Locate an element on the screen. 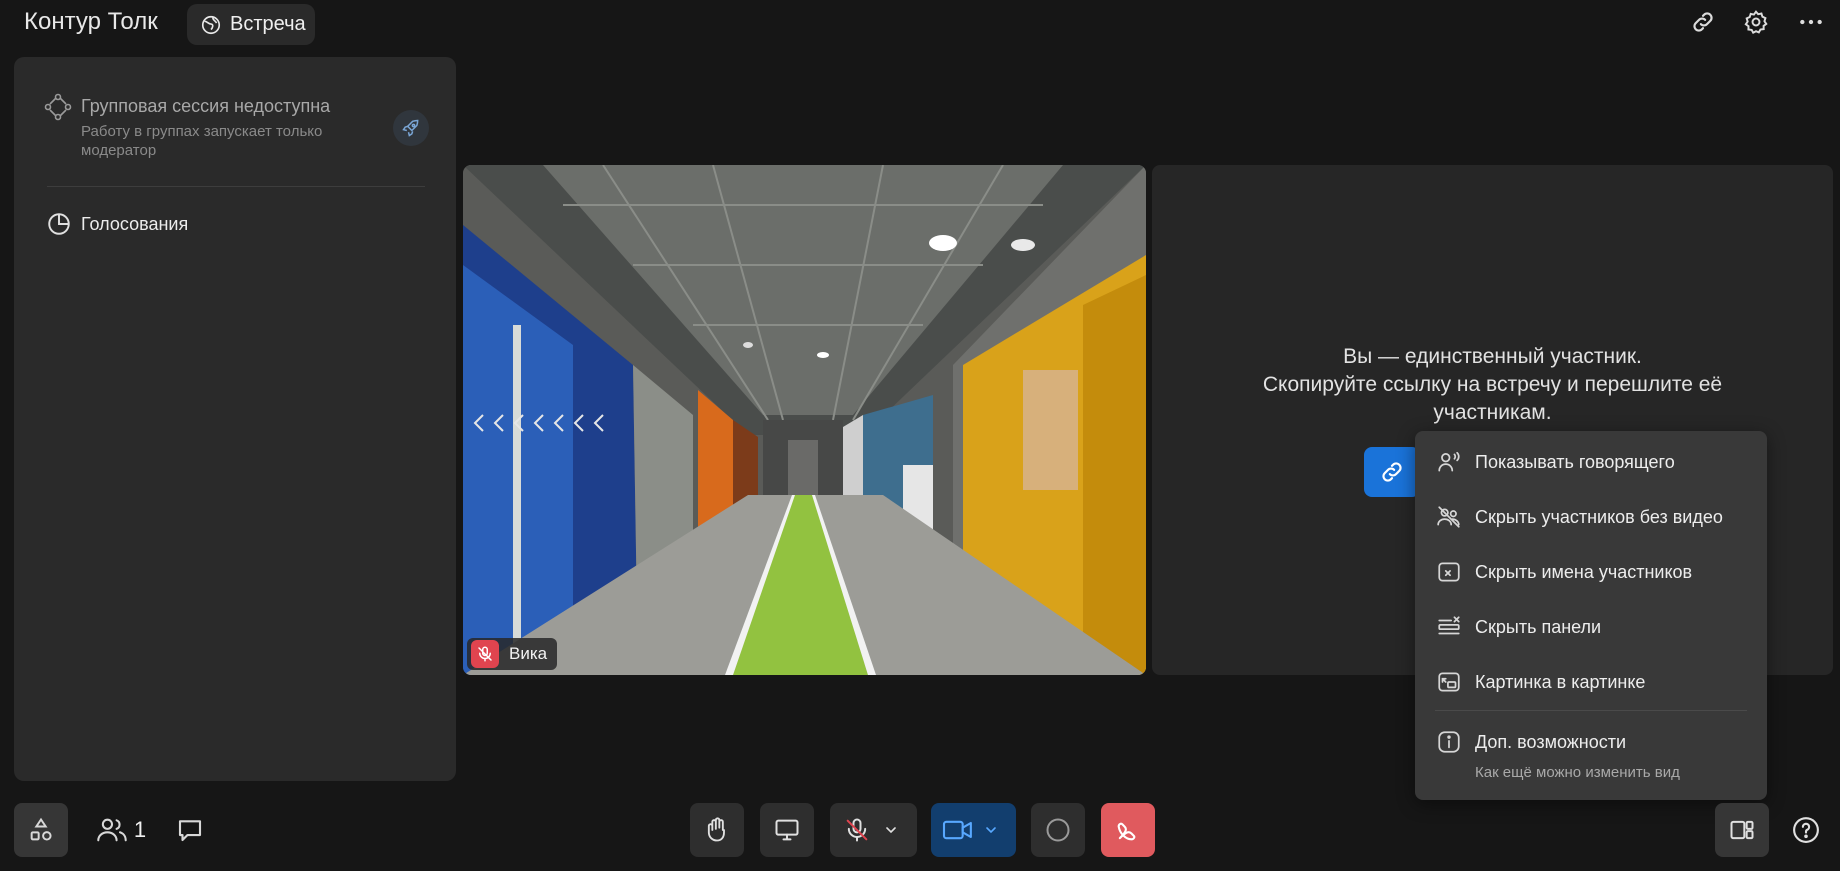  meeting-badge-label: Встреча is located at coordinates (268, 24).